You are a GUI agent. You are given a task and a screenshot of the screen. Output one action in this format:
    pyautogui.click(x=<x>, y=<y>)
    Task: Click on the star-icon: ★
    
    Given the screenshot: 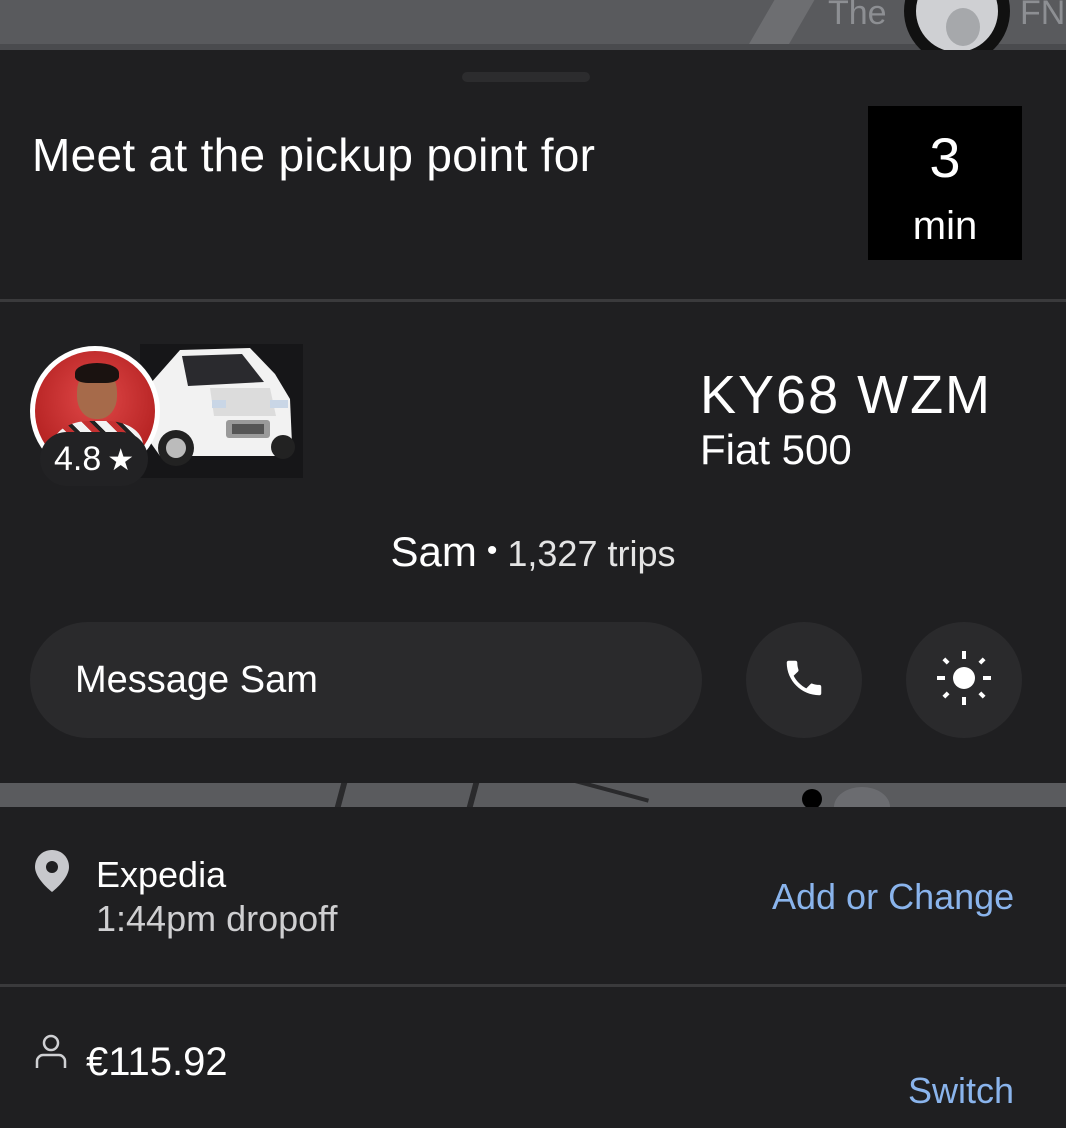 What is the action you would take?
    pyautogui.click(x=121, y=460)
    